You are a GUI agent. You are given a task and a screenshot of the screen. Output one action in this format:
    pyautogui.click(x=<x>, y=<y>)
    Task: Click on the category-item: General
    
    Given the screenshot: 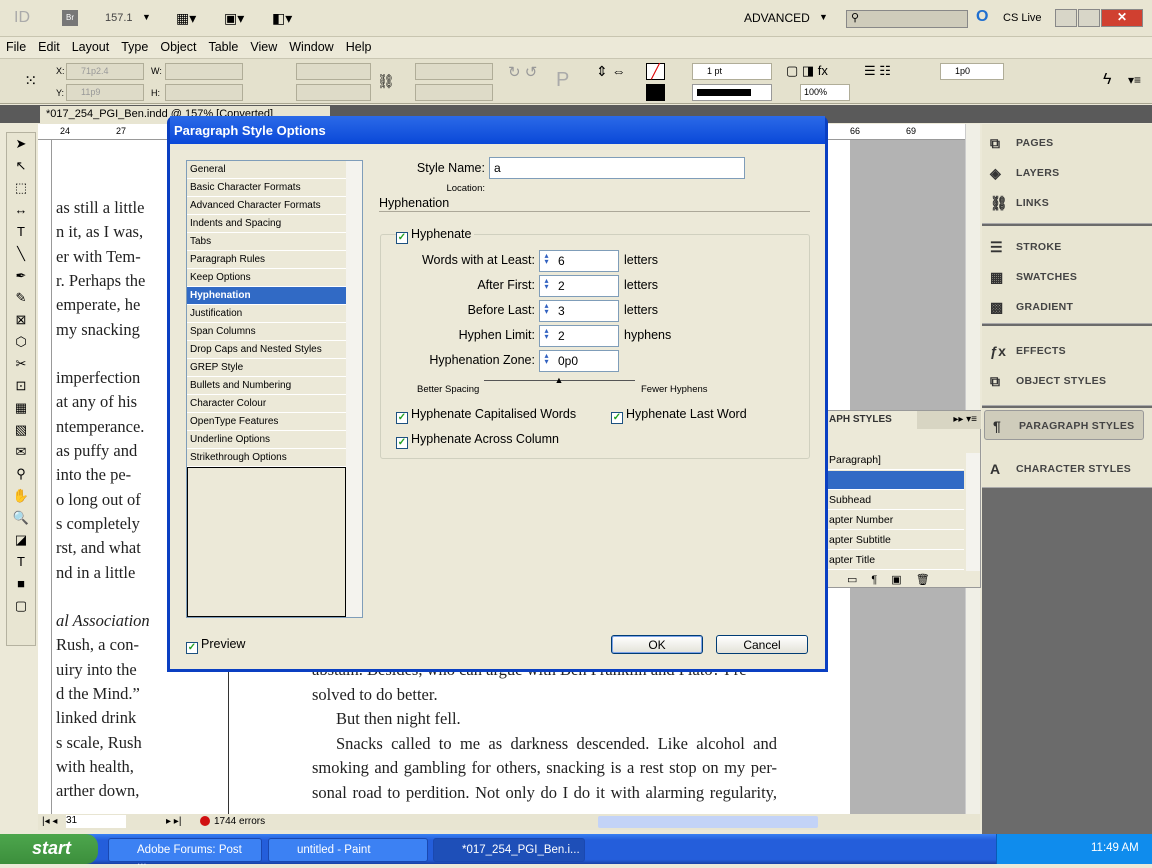 What is the action you would take?
    pyautogui.click(x=266, y=170)
    